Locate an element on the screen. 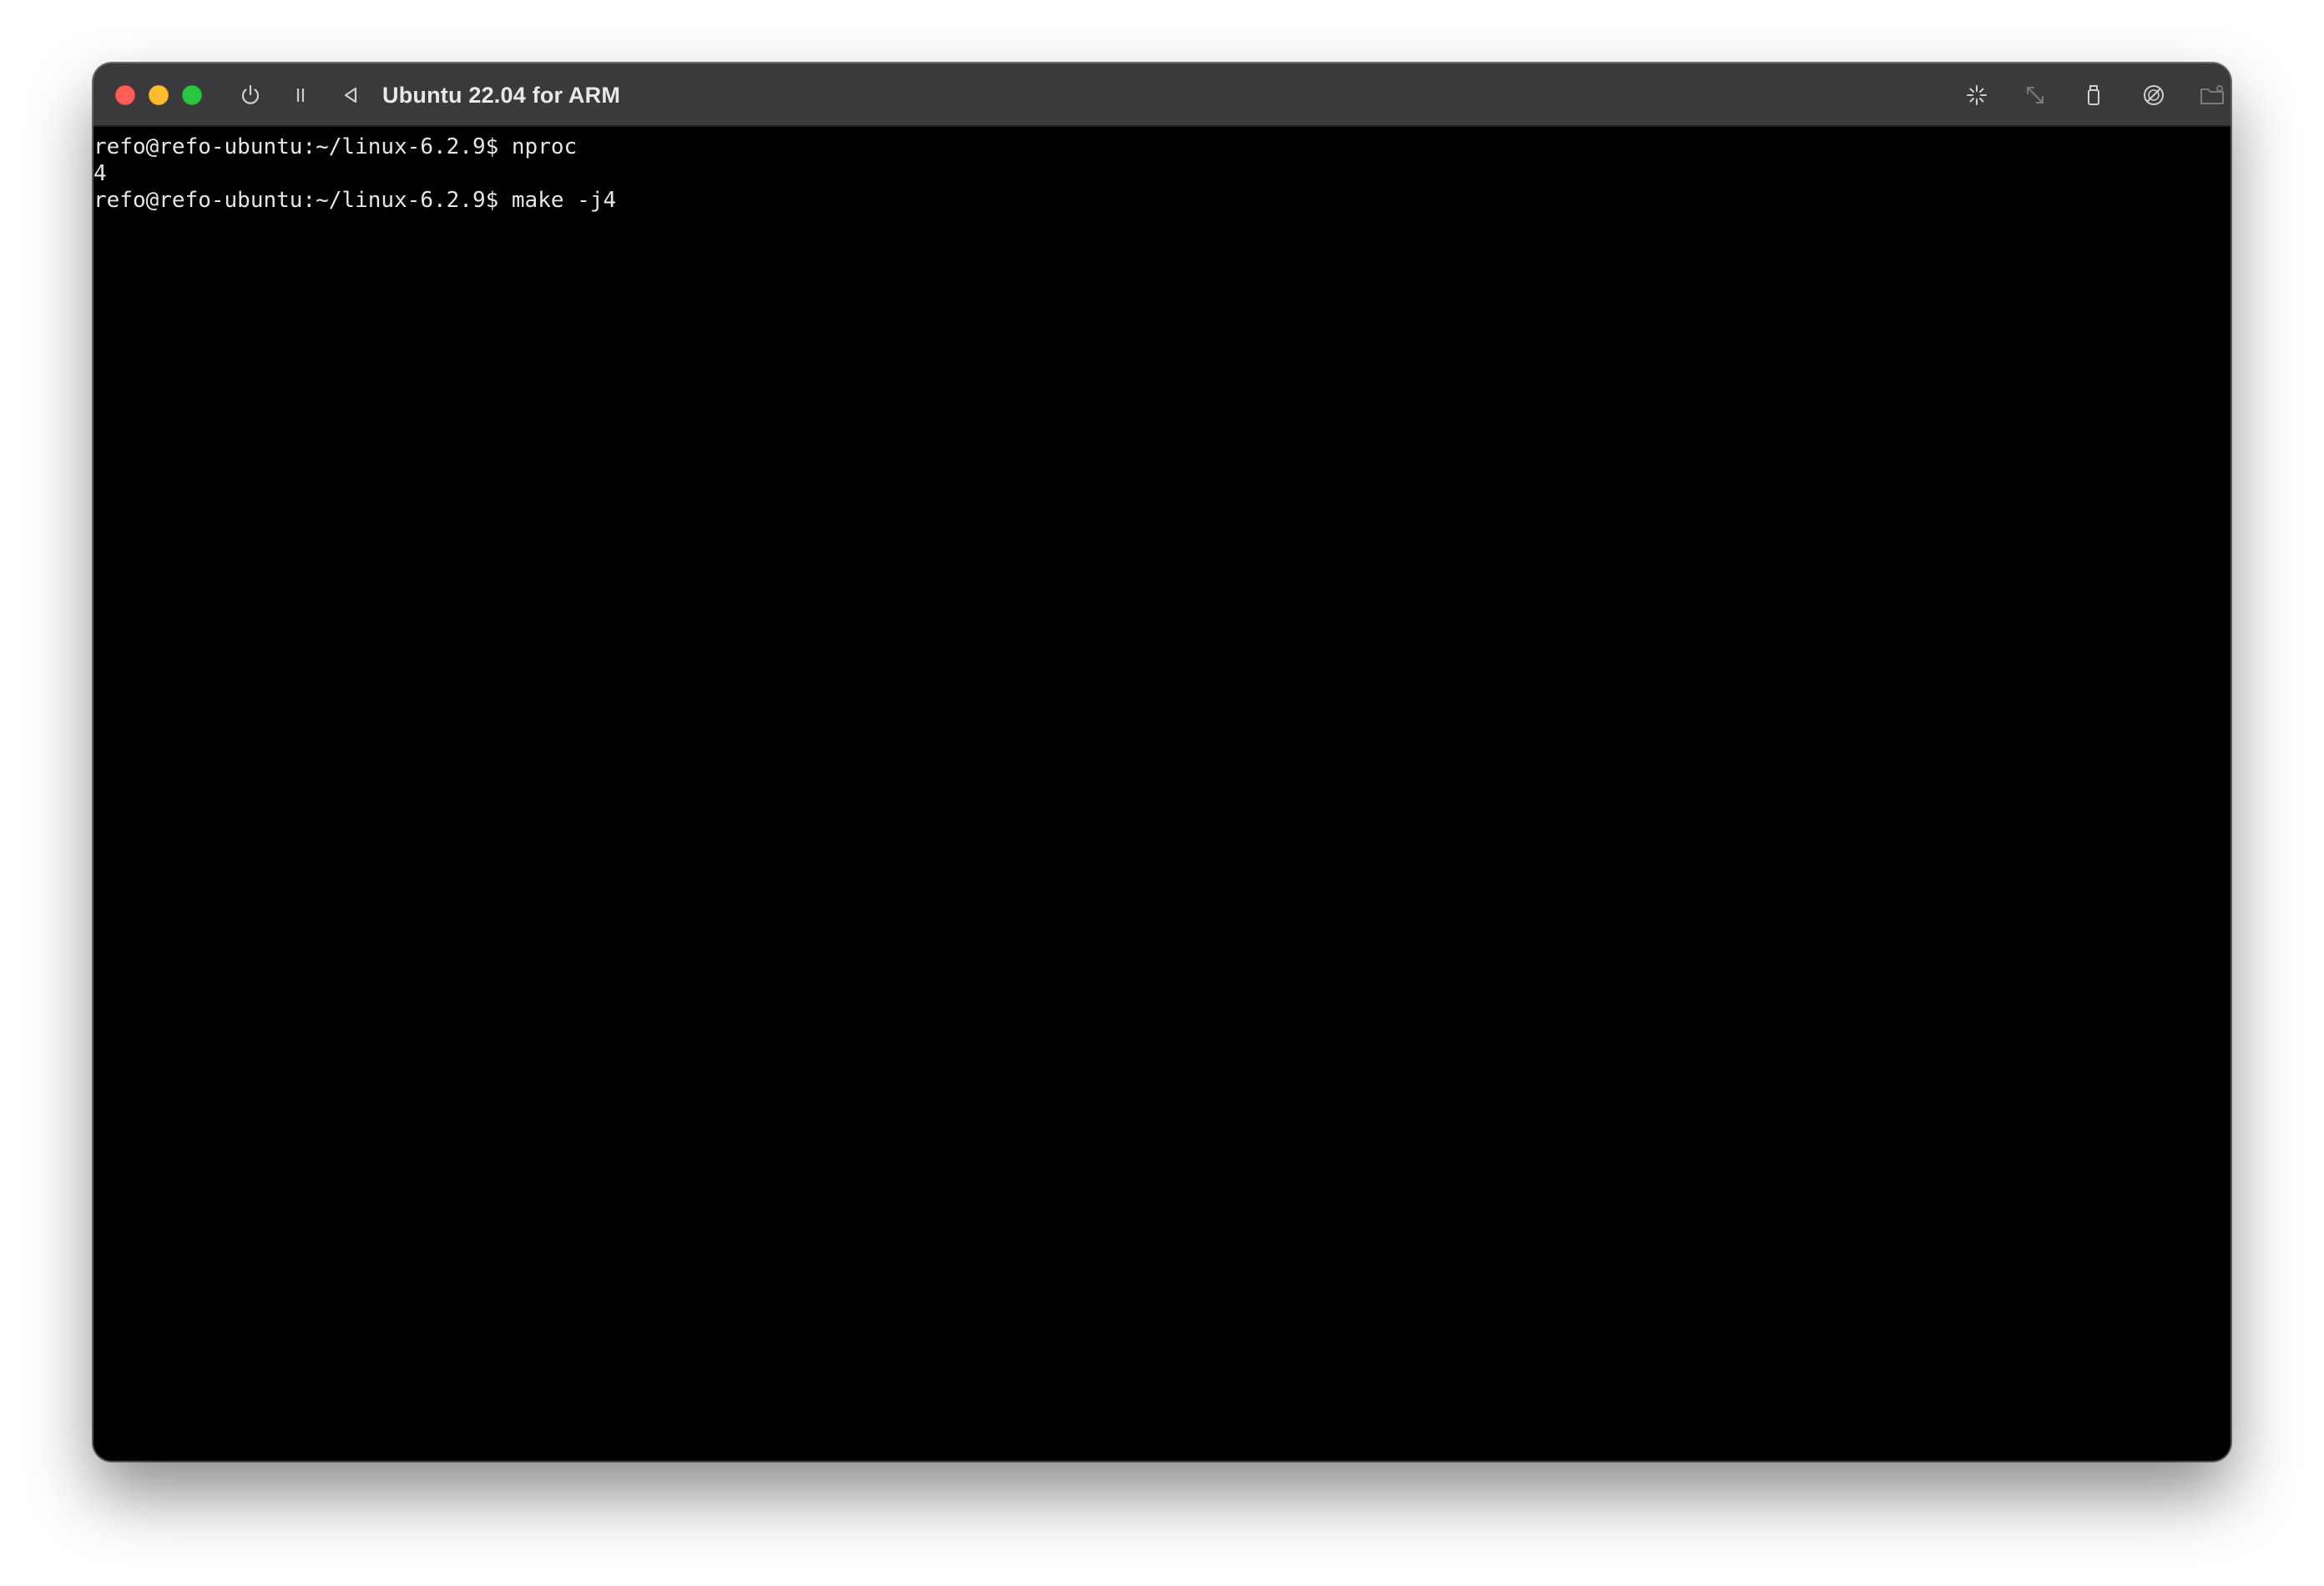  sparkle-button is located at coordinates (1977, 95).